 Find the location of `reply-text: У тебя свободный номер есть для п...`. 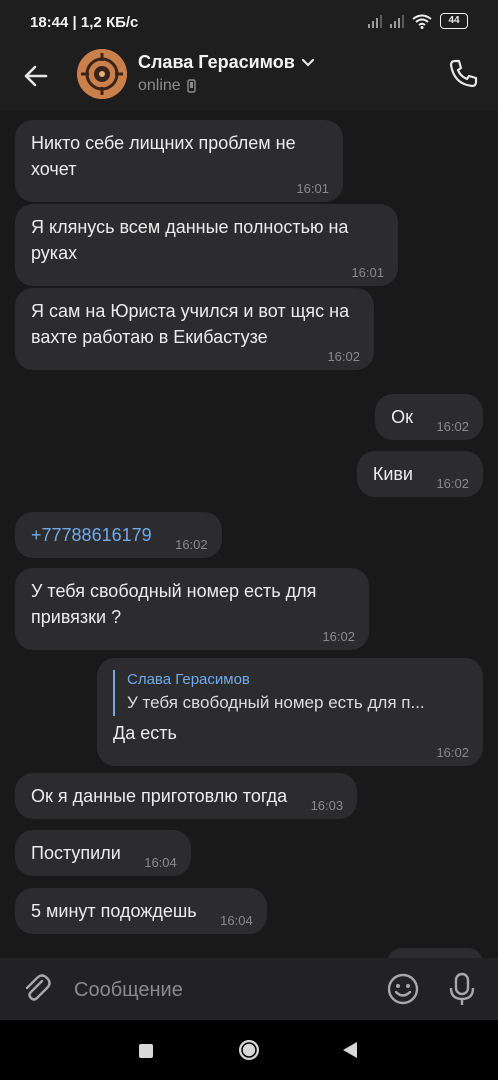

reply-text: У тебя свободный номер есть для п... is located at coordinates (276, 702).